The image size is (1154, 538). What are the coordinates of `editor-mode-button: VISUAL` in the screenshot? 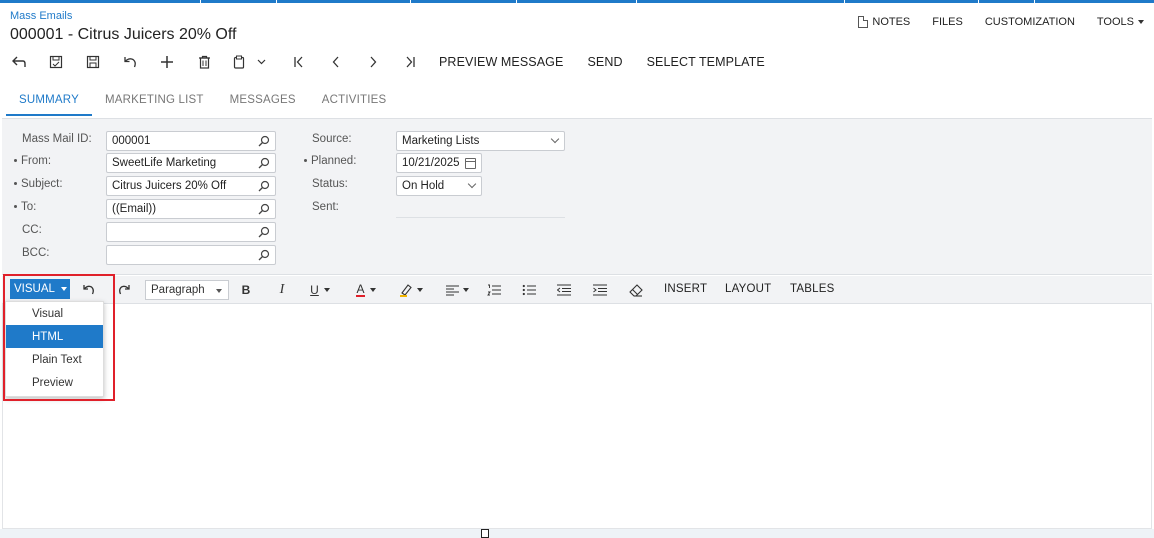 It's located at (40, 289).